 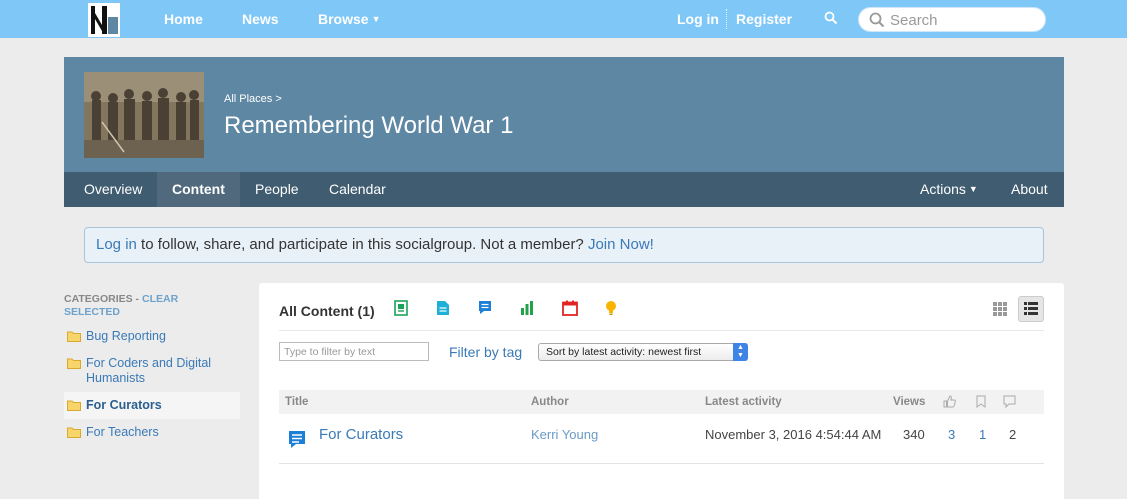 I want to click on categories-heading: CATEGORIES - CLEAR SELECTED, so click(x=139, y=306).